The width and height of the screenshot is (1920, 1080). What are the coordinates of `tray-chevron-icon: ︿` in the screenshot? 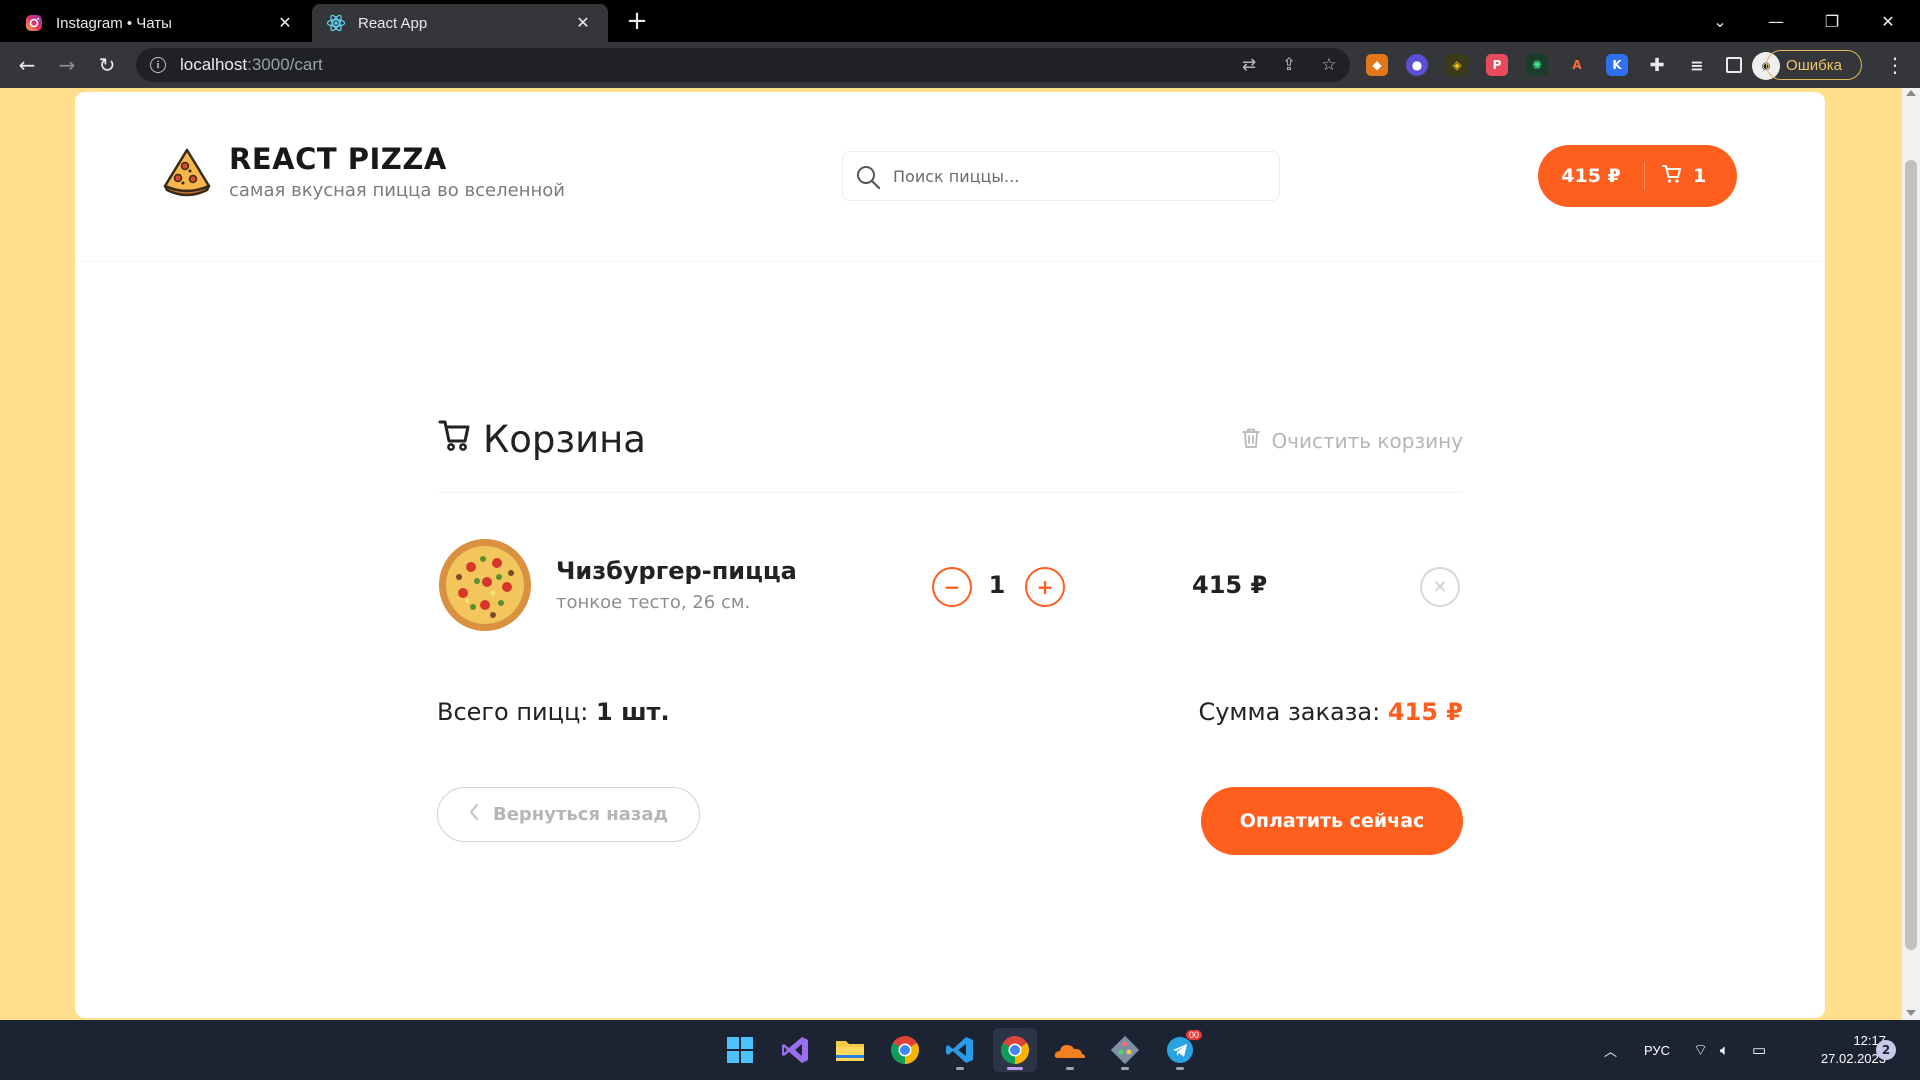 It's located at (1610, 1050).